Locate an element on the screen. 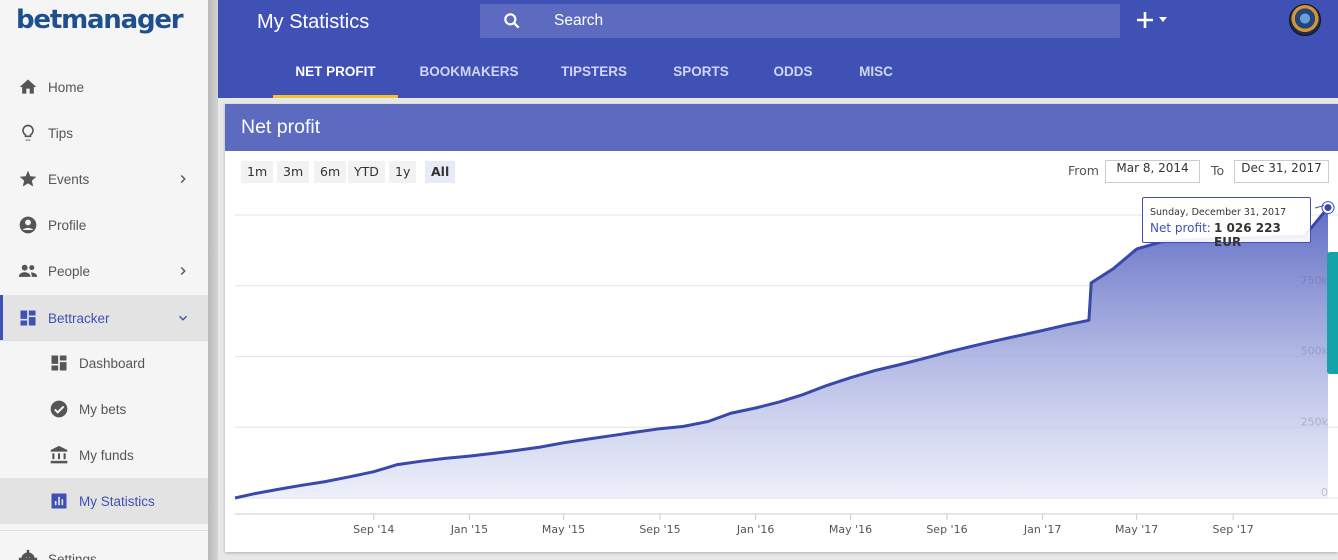 This screenshot has width=1338, height=560. app-logo: betmanager is located at coordinates (100, 20).